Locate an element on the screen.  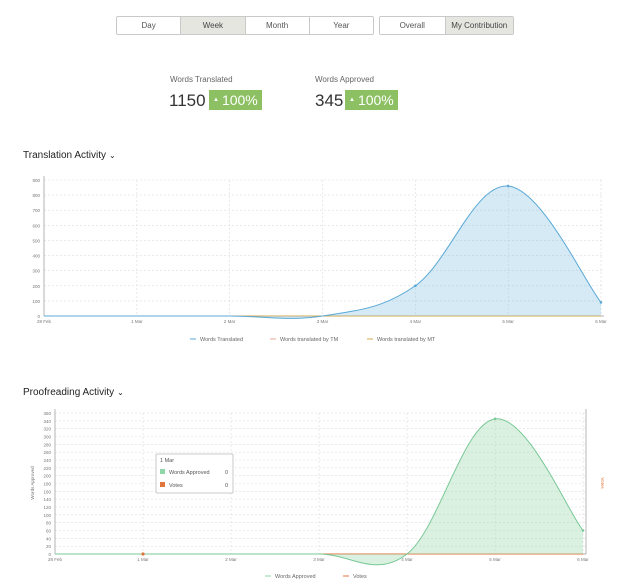
y-tick-label: 140 is located at coordinates (47, 499).